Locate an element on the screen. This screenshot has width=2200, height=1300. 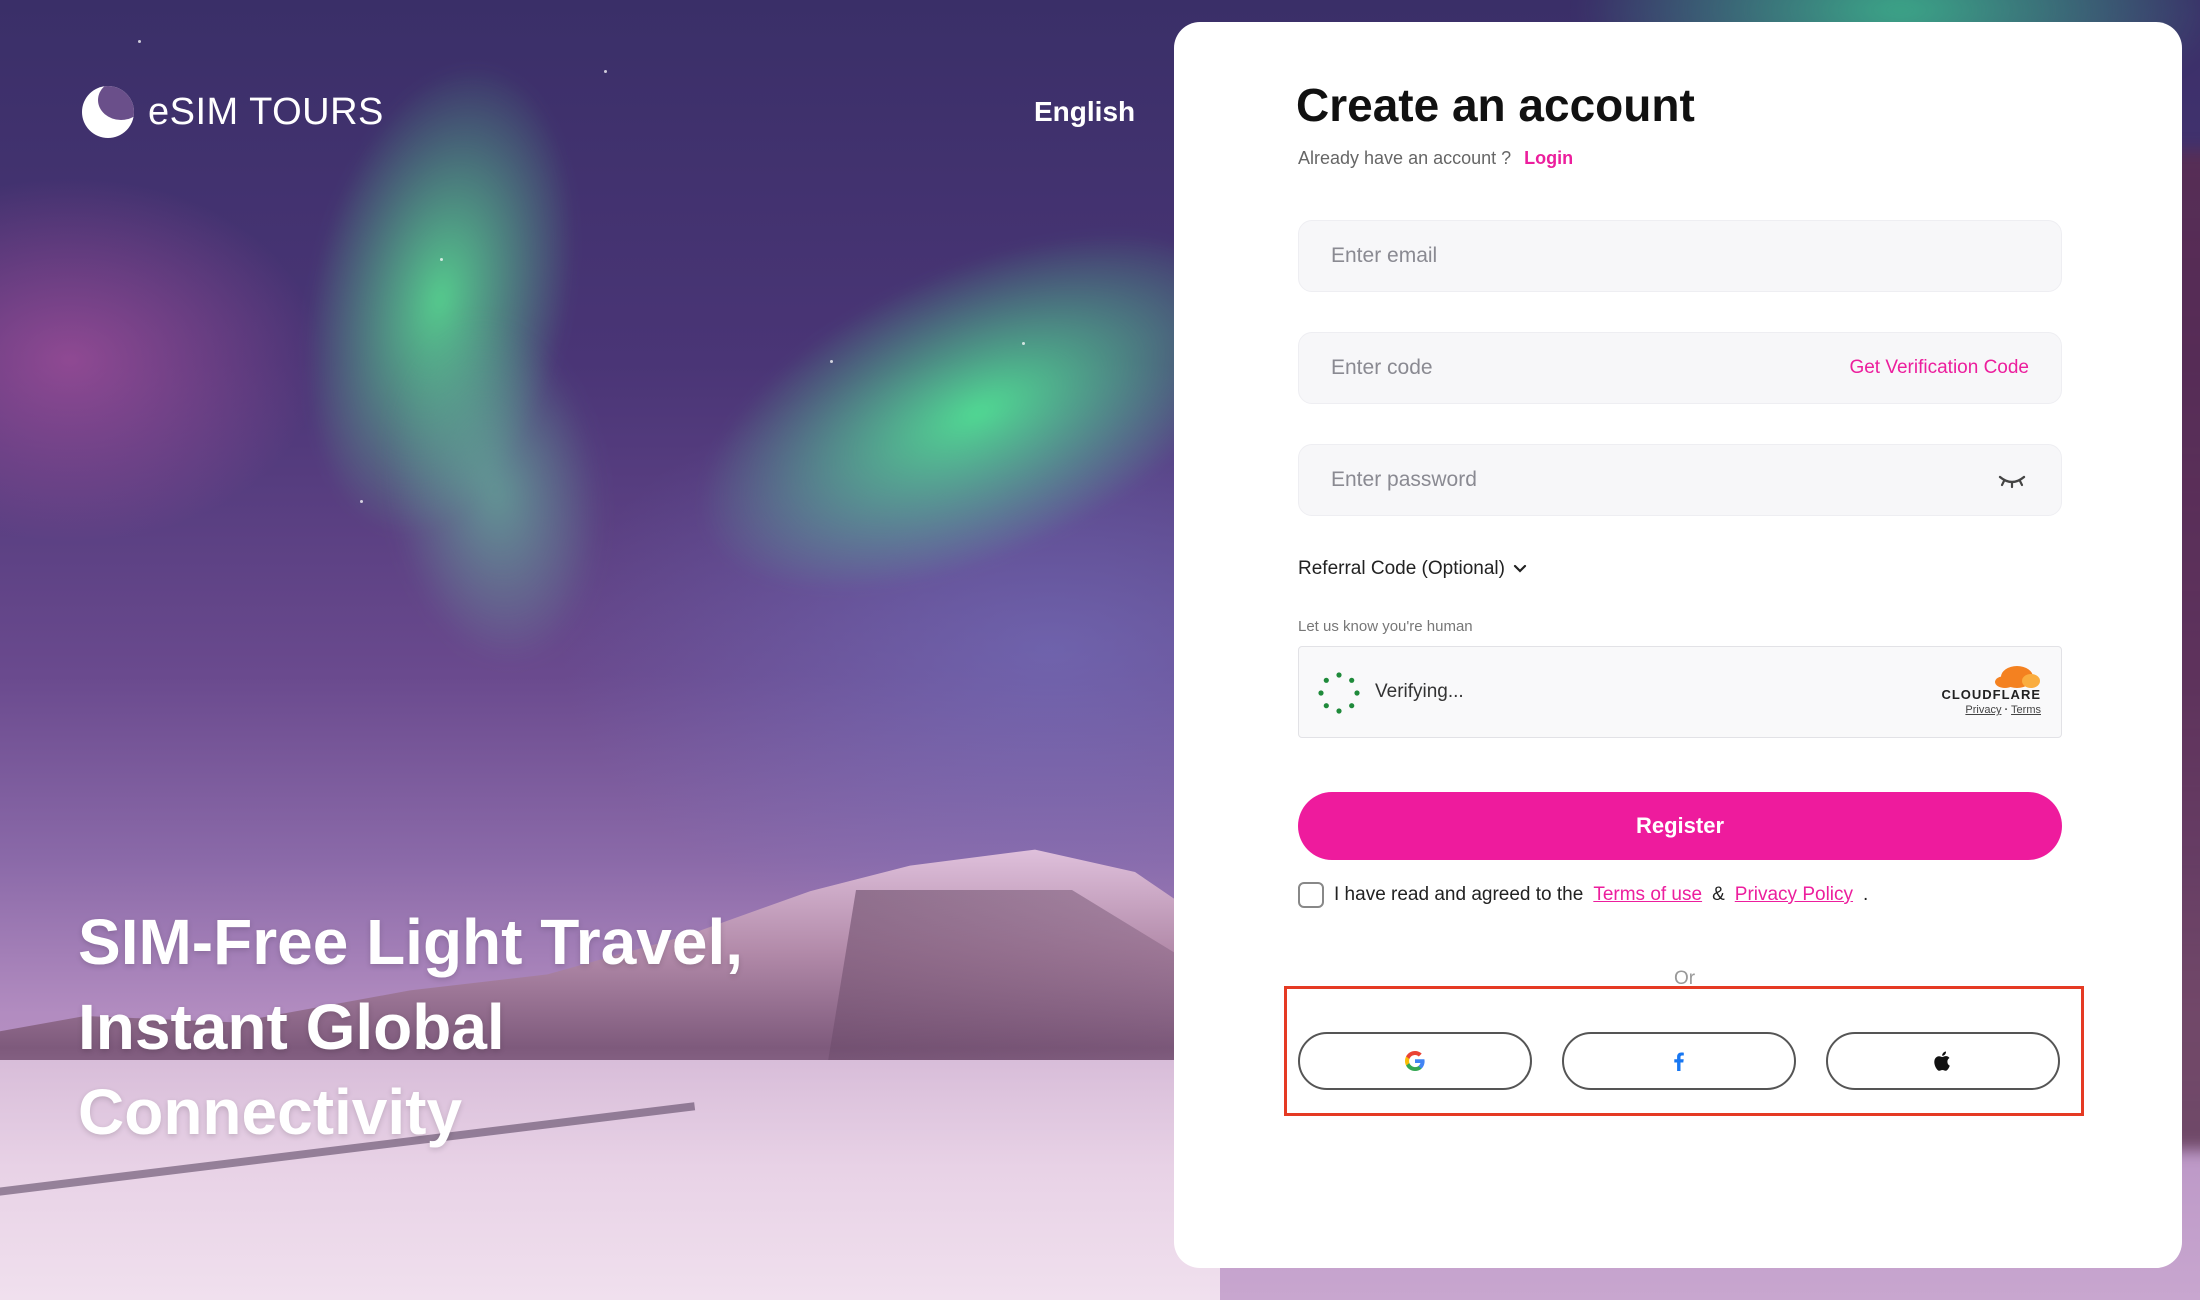
captcha-label: Let us know you're human is located at coordinates (1385, 626).